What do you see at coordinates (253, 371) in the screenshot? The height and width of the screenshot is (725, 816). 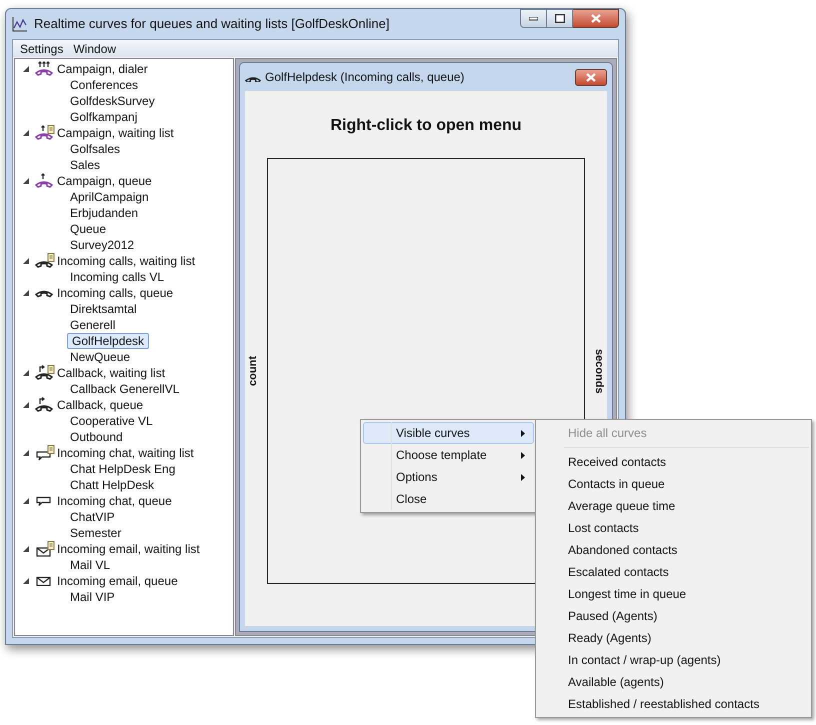 I see `y-axis-label: count` at bounding box center [253, 371].